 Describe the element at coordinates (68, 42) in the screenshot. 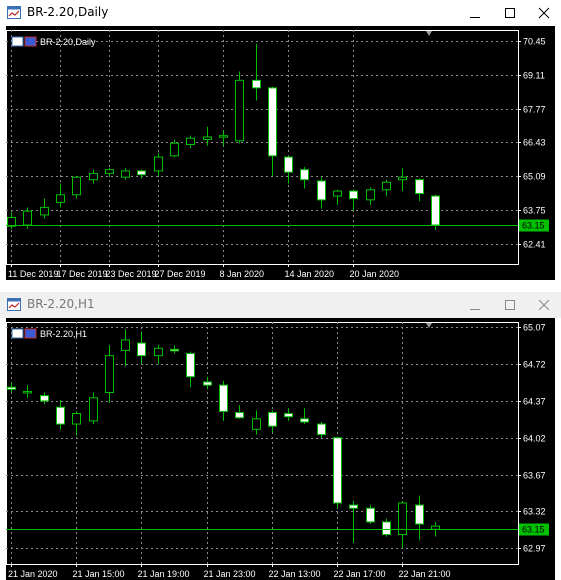

I see `symbol-label: BR-2.20,Daily` at that location.